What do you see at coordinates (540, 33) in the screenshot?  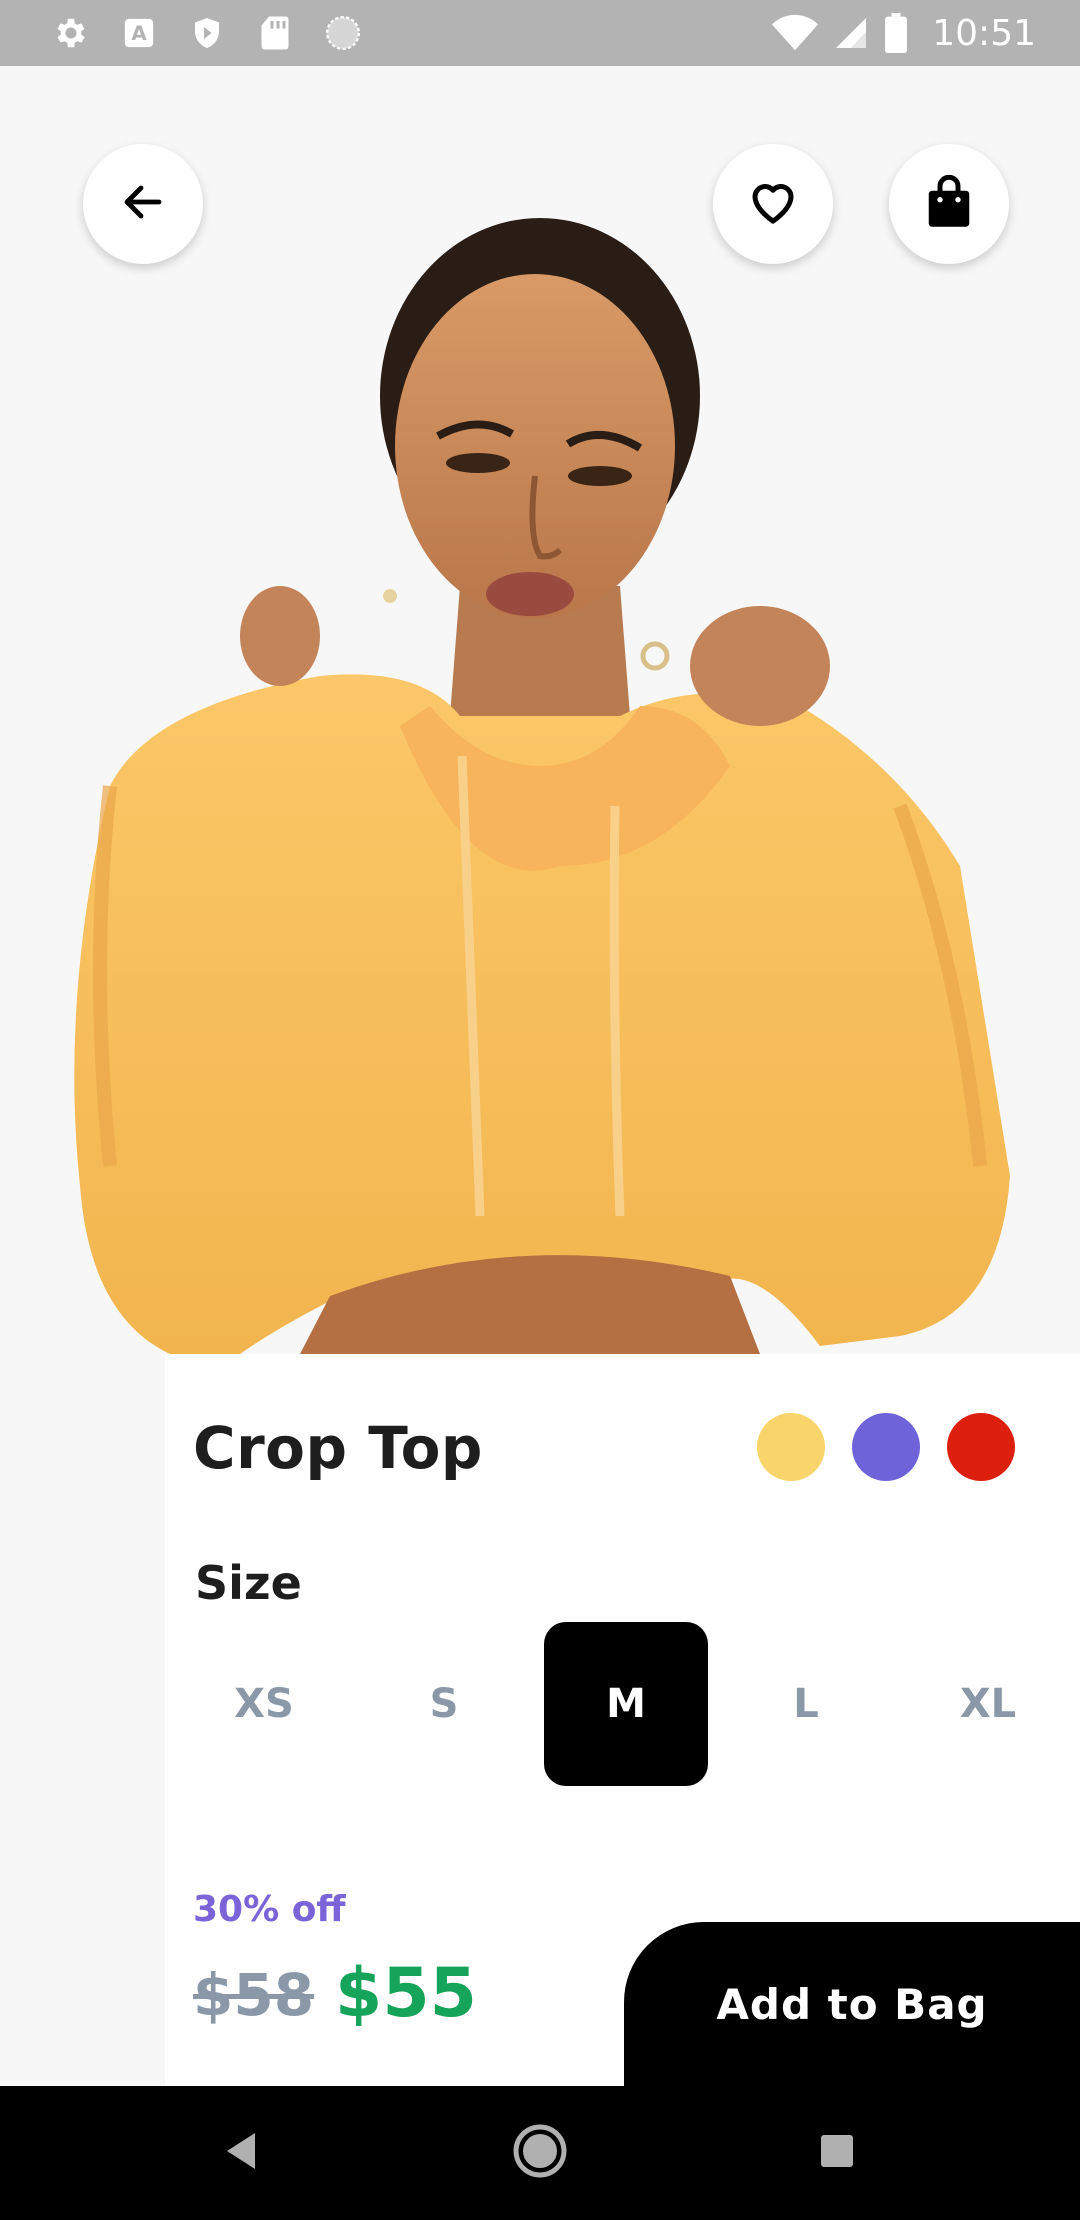 I see `status-bar: A 10:51` at bounding box center [540, 33].